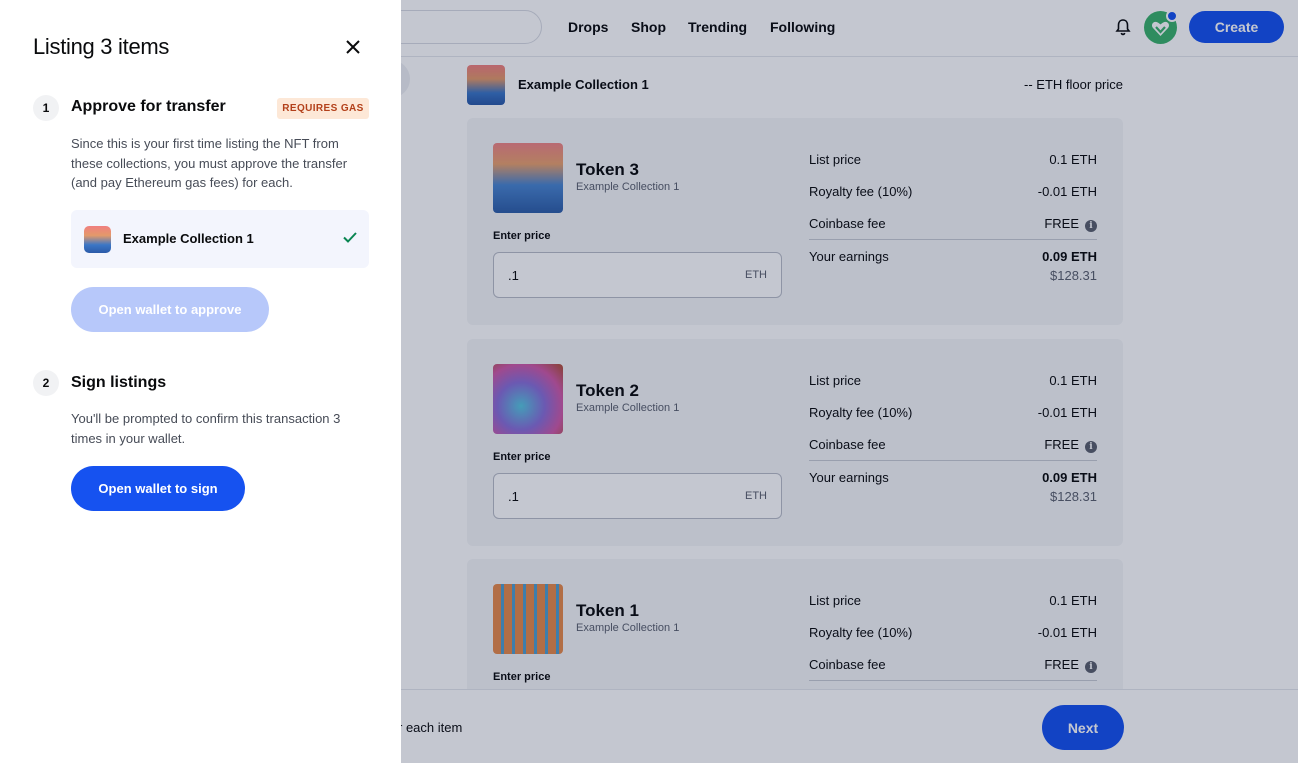 This screenshot has height=763, width=1298. I want to click on checkmark-icon, so click(350, 237).